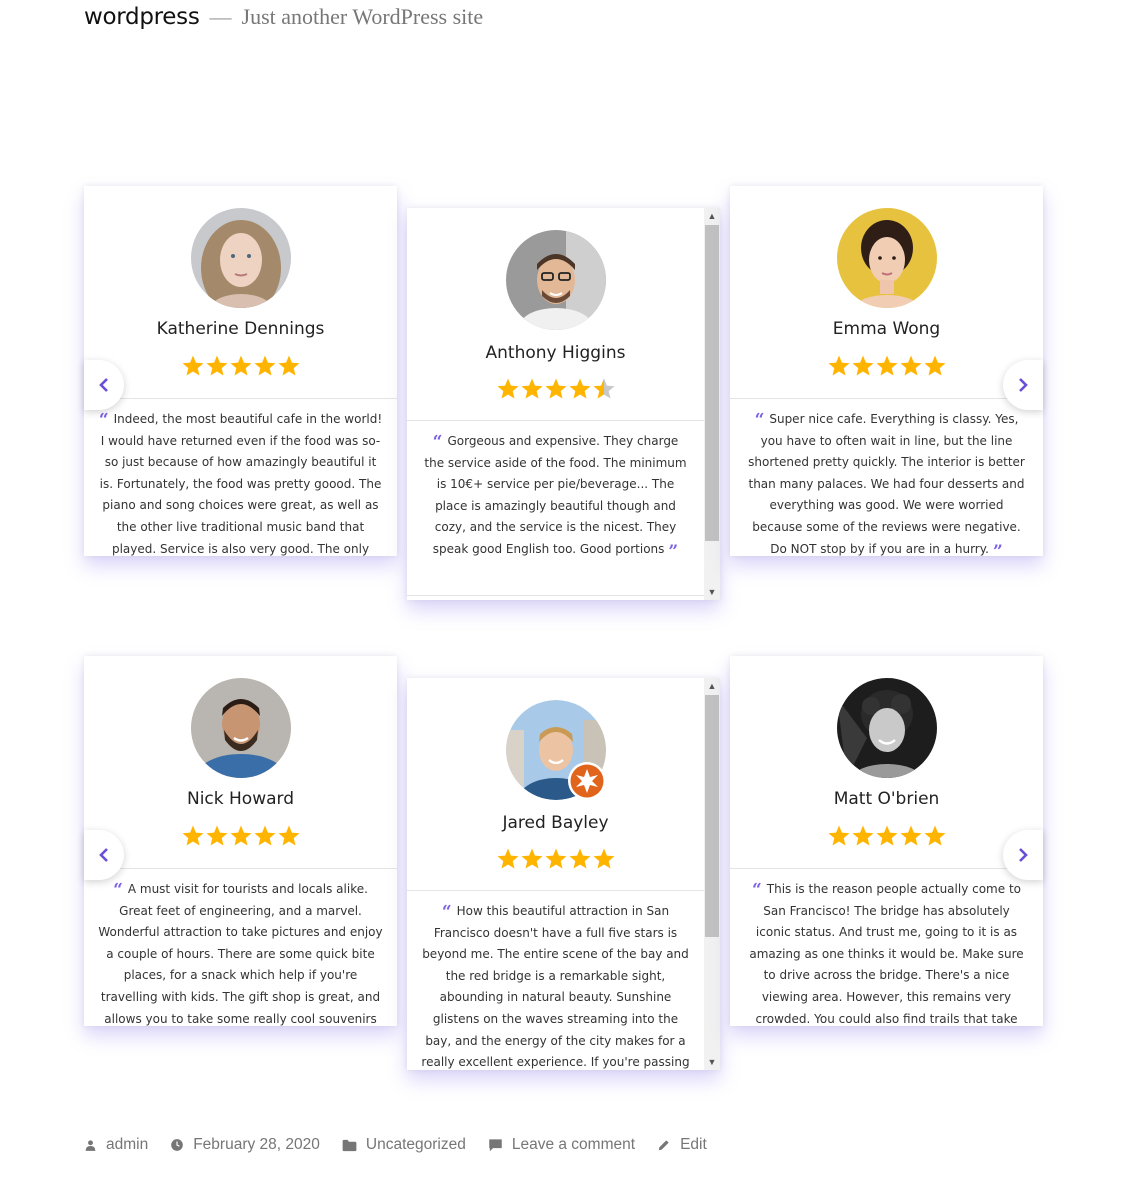 The width and height of the screenshot is (1121, 1194). I want to click on site-header: wordpress — Just another WordPress site, so click(283, 17).